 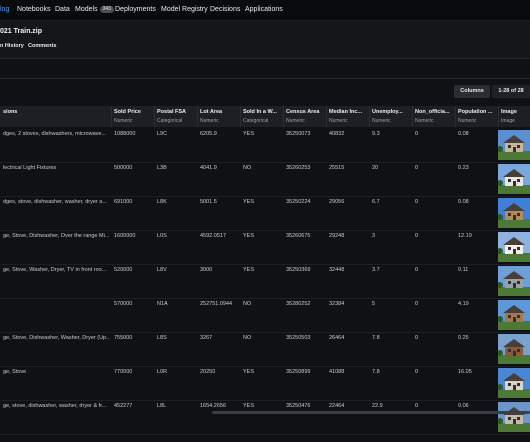 I want to click on table-cell-median-income: 26464, so click(x=337, y=338).